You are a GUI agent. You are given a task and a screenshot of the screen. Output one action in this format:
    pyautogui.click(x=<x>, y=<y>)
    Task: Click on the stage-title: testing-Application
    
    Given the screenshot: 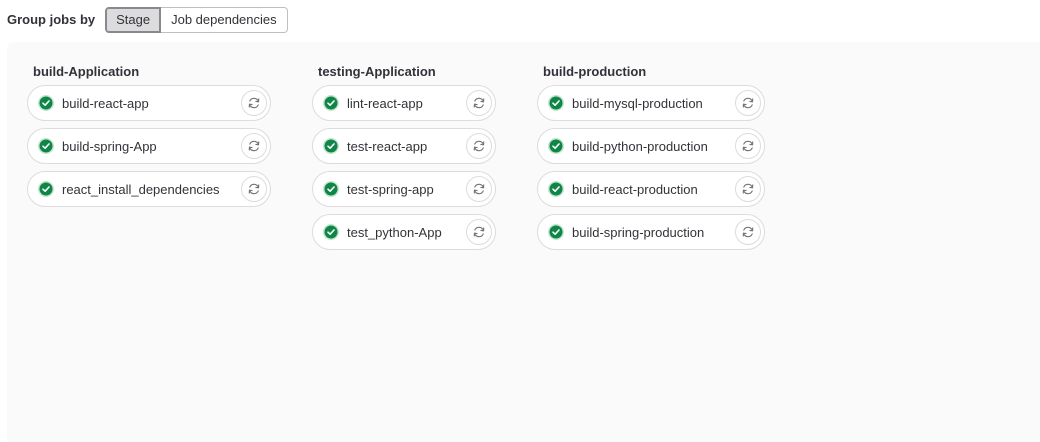 What is the action you would take?
    pyautogui.click(x=377, y=71)
    